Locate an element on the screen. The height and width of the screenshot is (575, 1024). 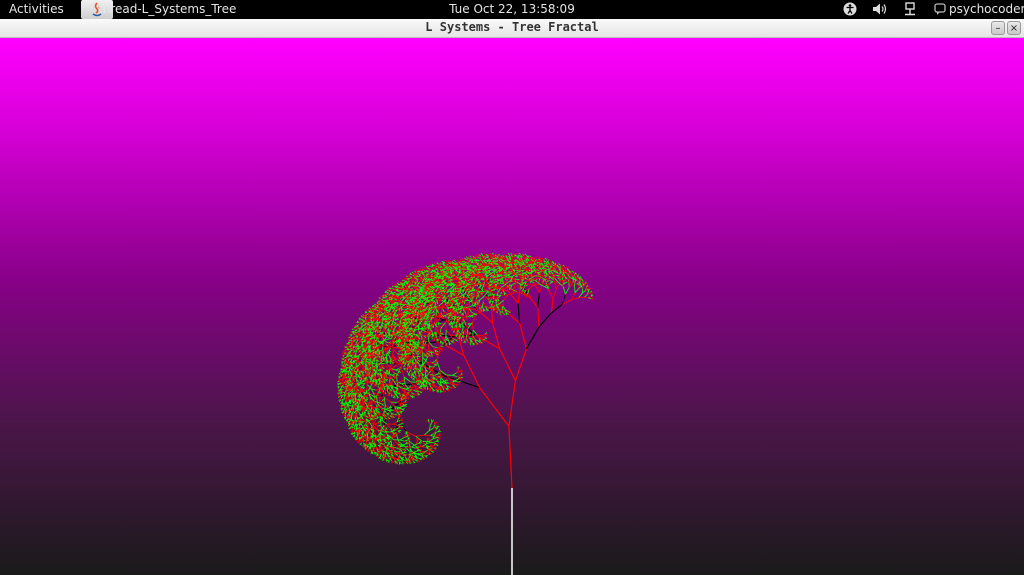
network-icon is located at coordinates (910, 10).